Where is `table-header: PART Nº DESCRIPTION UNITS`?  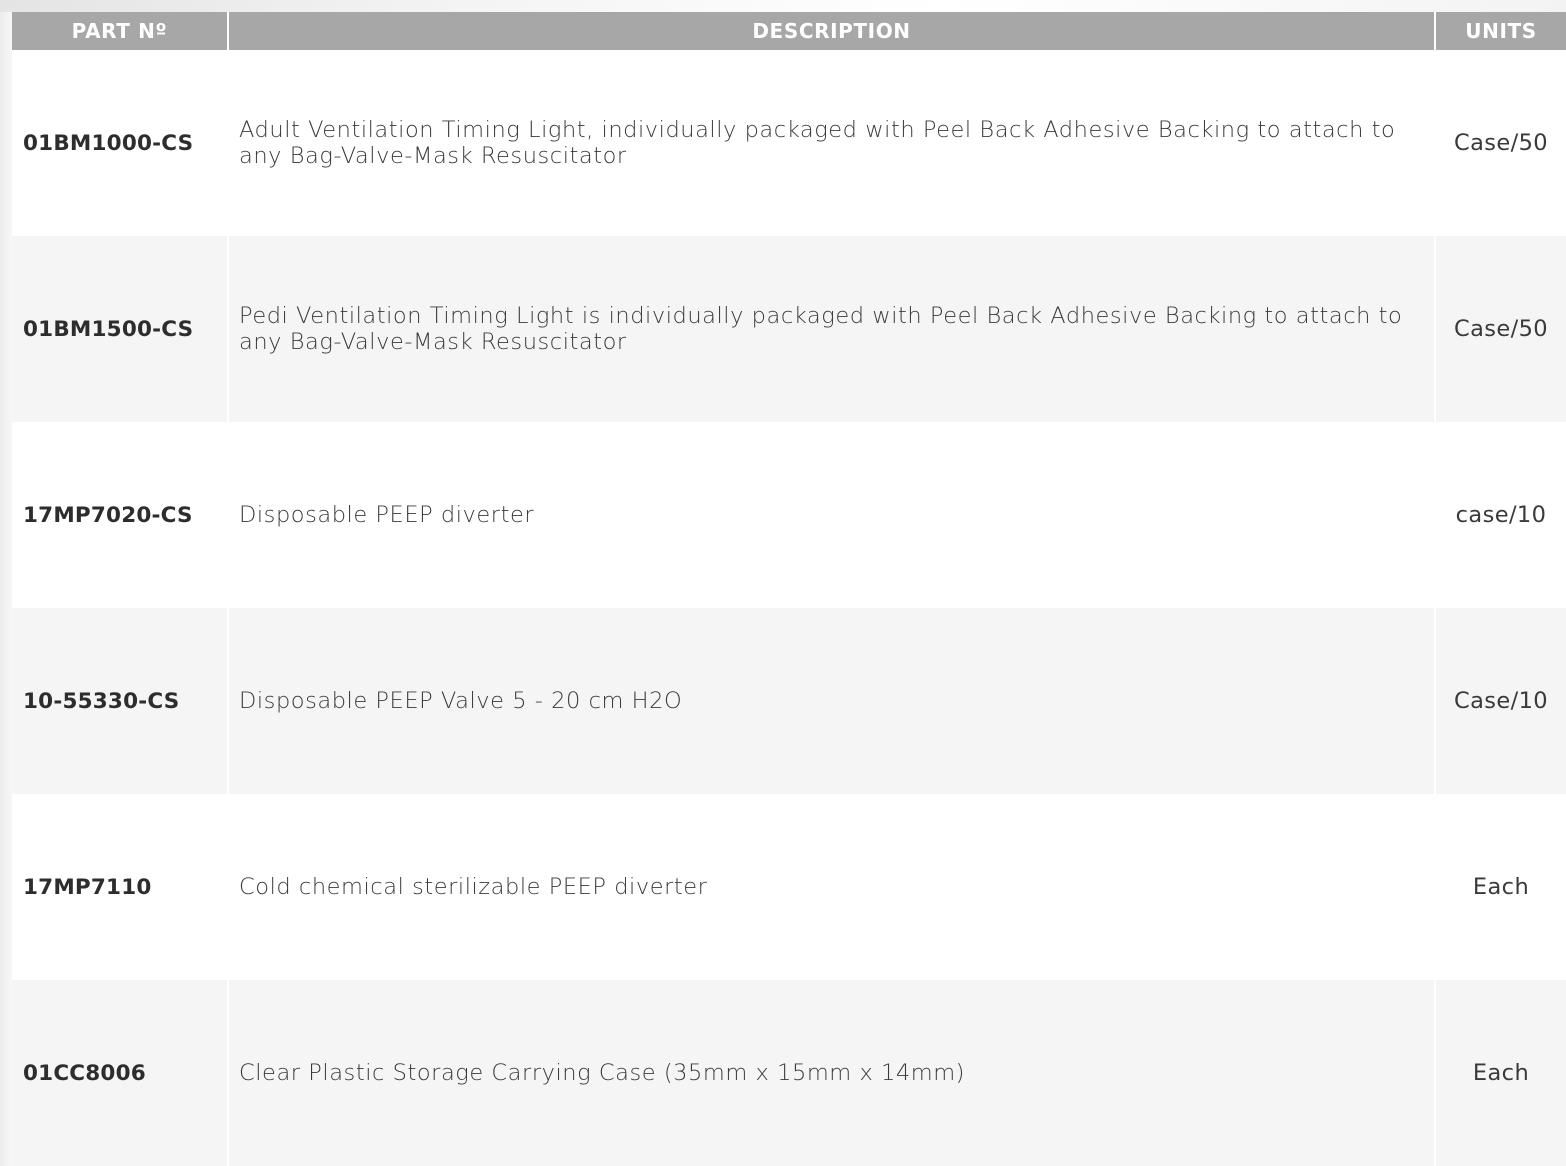 table-header: PART Nº DESCRIPTION UNITS is located at coordinates (789, 31).